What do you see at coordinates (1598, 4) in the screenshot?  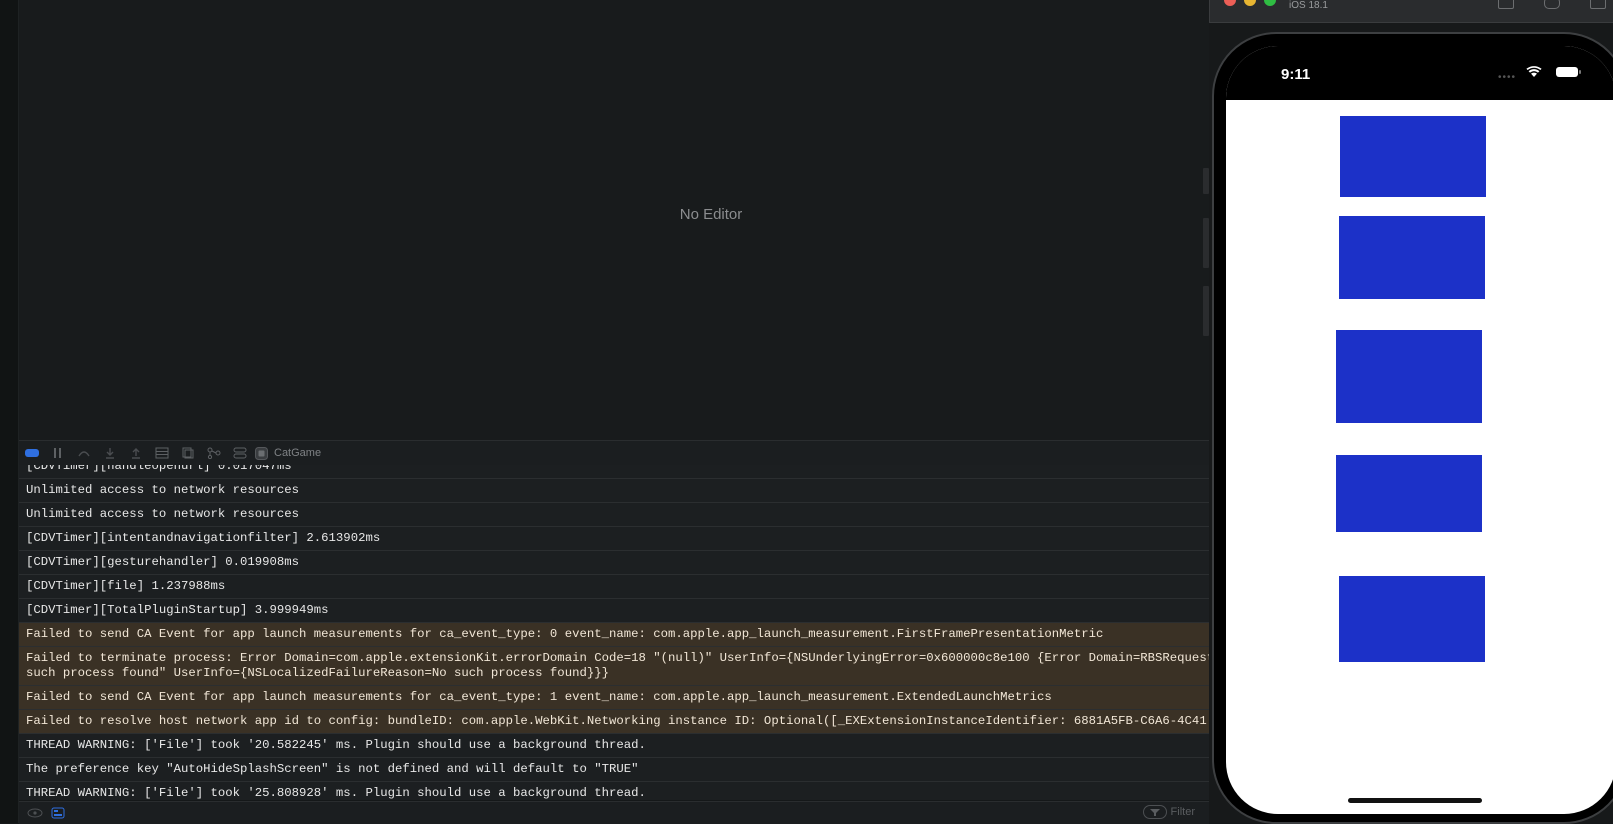 I see `rotate-icon` at bounding box center [1598, 4].